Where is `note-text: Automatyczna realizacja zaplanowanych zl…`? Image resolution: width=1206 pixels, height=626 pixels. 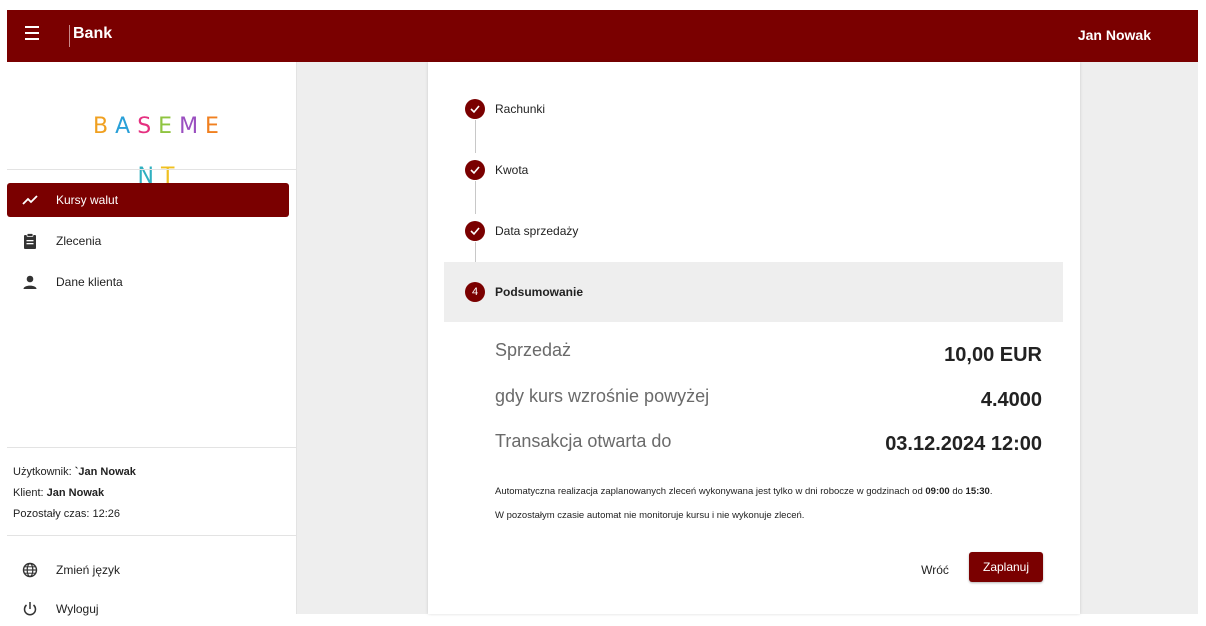
note-text: Automatyczna realizacja zaplanowanych zl… is located at coordinates (710, 491).